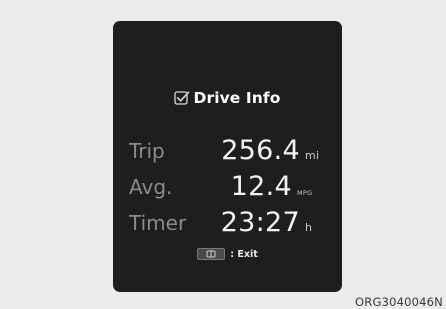 Image resolution: width=446 pixels, height=309 pixels. What do you see at coordinates (227, 254) in the screenshot?
I see `exit-hint: : Exit` at bounding box center [227, 254].